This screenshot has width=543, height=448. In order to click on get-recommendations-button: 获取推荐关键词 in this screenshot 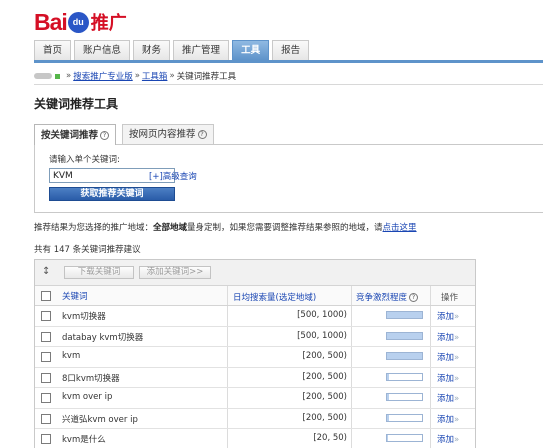, I will do `click(112, 194)`.